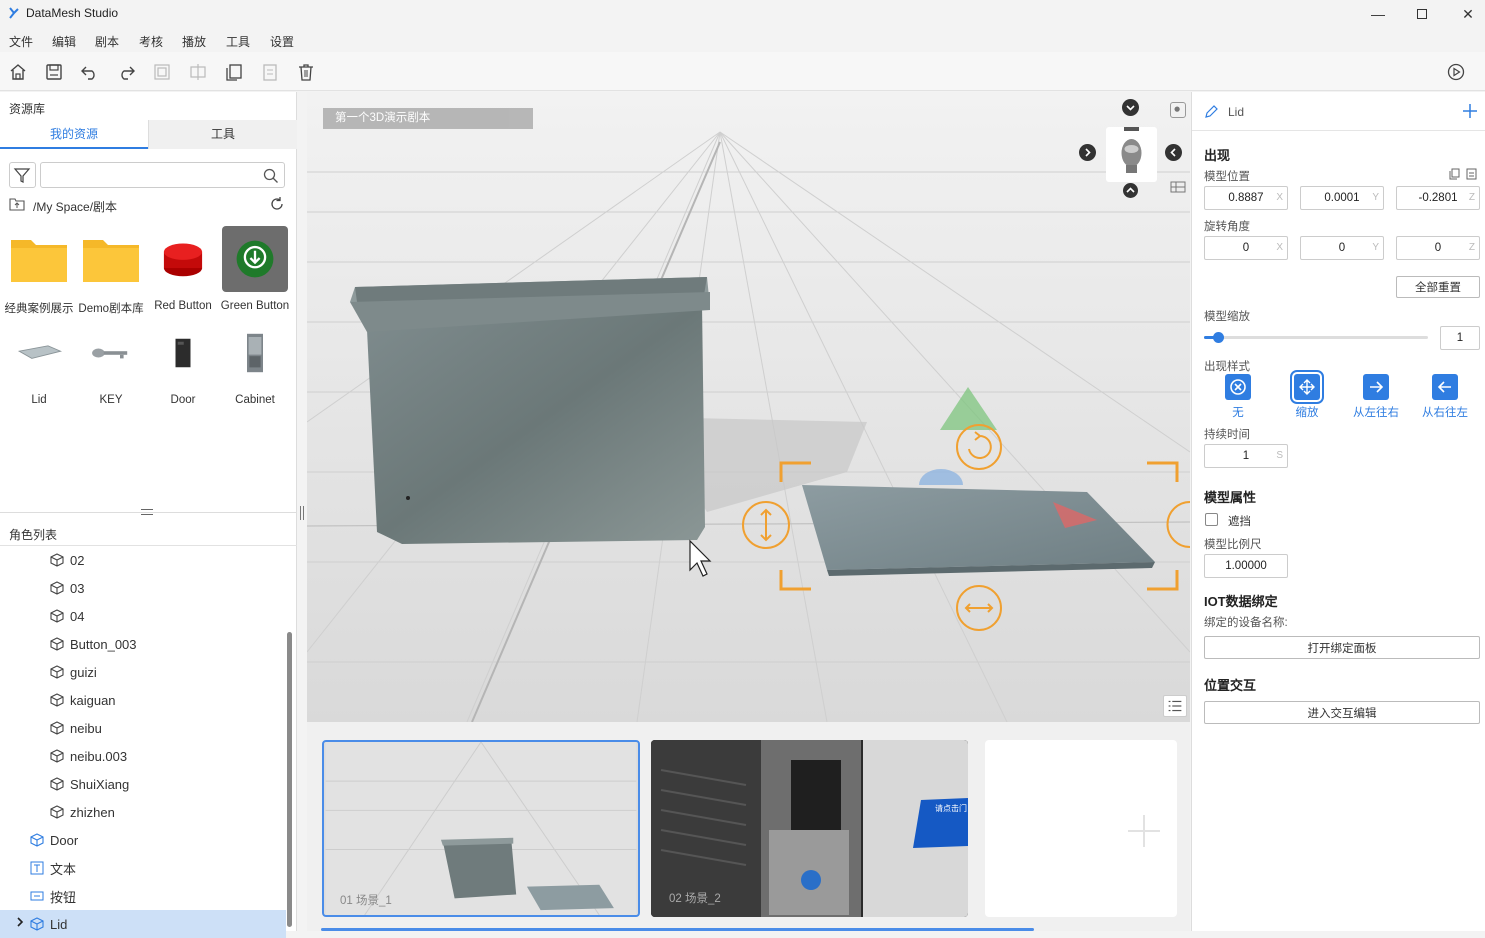 The height and width of the screenshot is (938, 1485). What do you see at coordinates (143, 560) in the screenshot?
I see `tree-item: 02` at bounding box center [143, 560].